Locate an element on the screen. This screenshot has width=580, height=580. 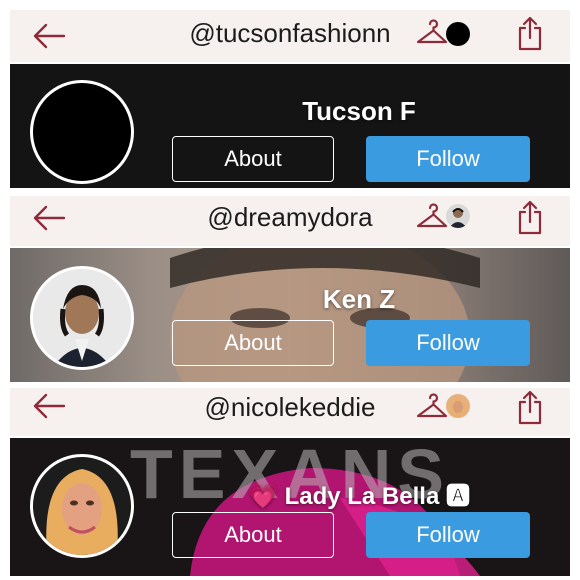
username-title: @tucsonfashionn is located at coordinates (290, 33).